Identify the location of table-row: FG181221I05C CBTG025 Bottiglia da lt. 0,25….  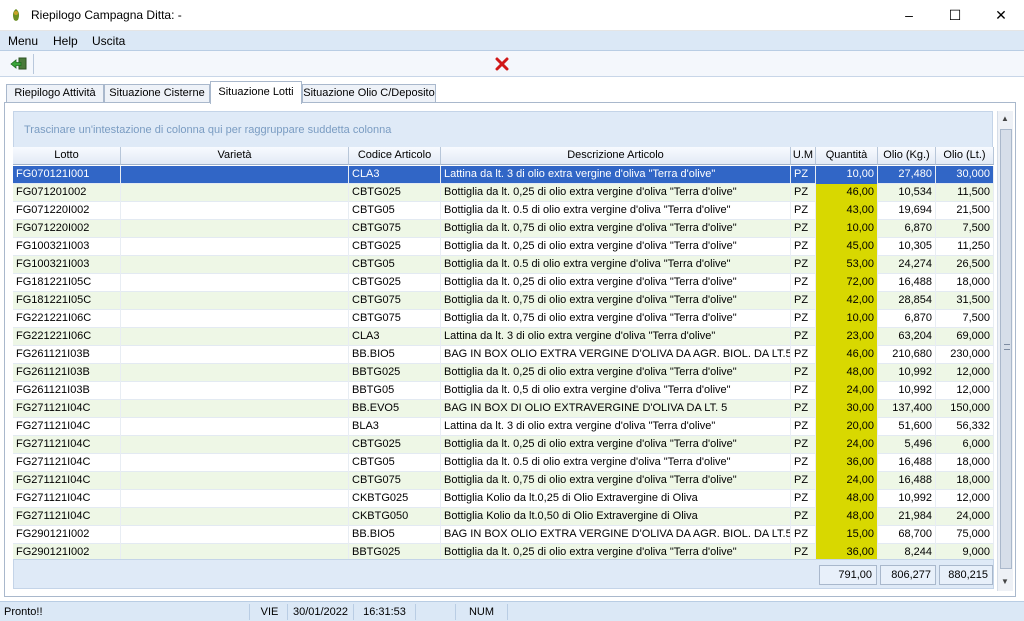
(503, 283).